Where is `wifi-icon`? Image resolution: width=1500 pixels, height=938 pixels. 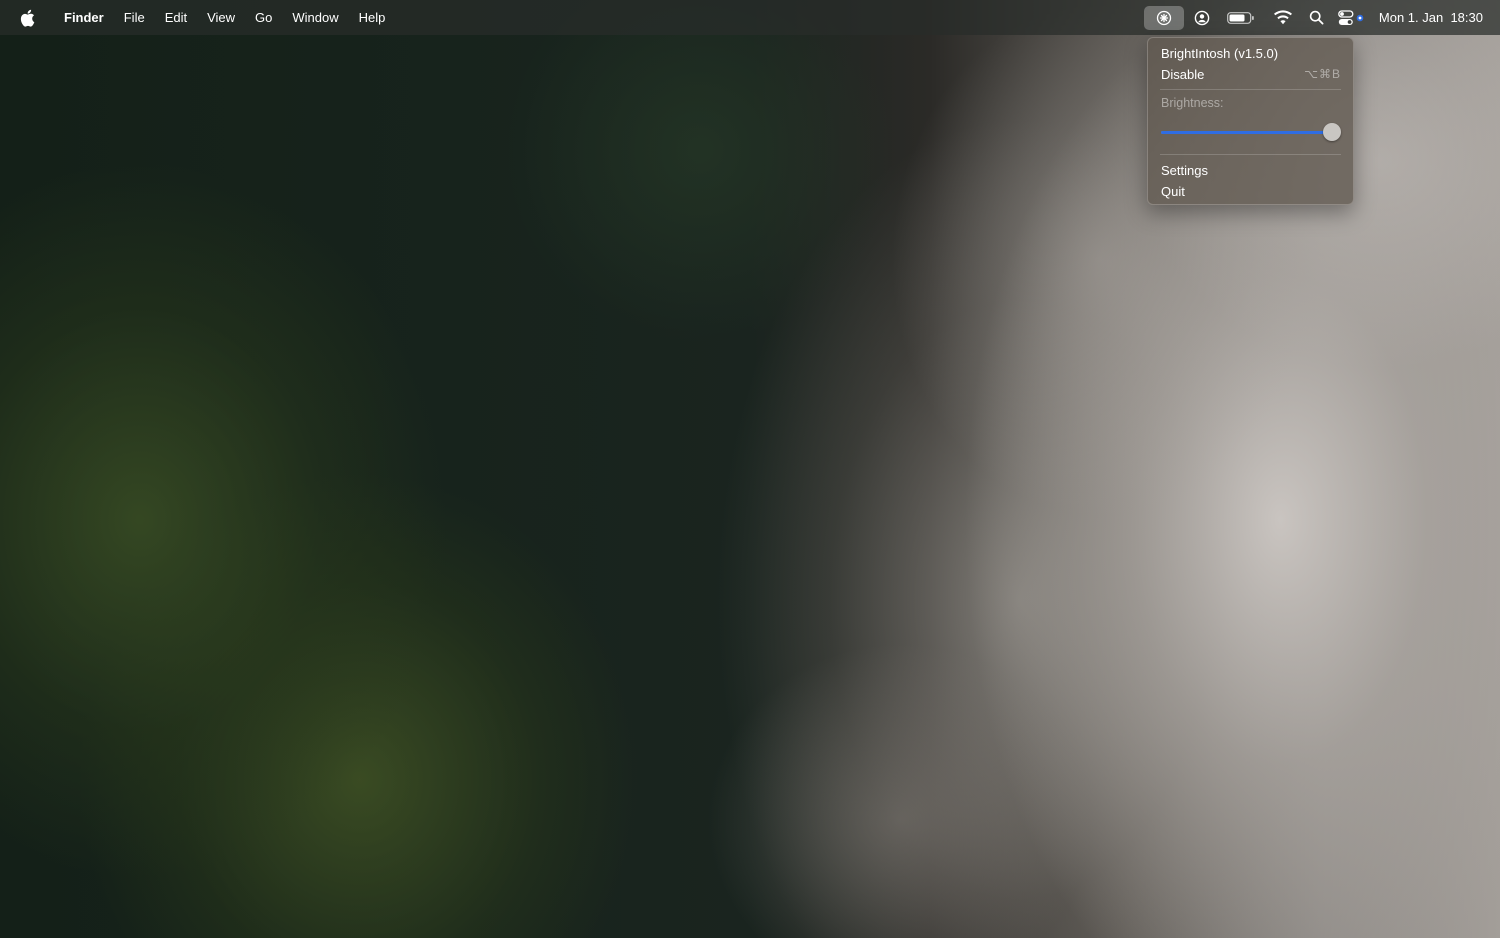
wifi-icon is located at coordinates (1283, 18).